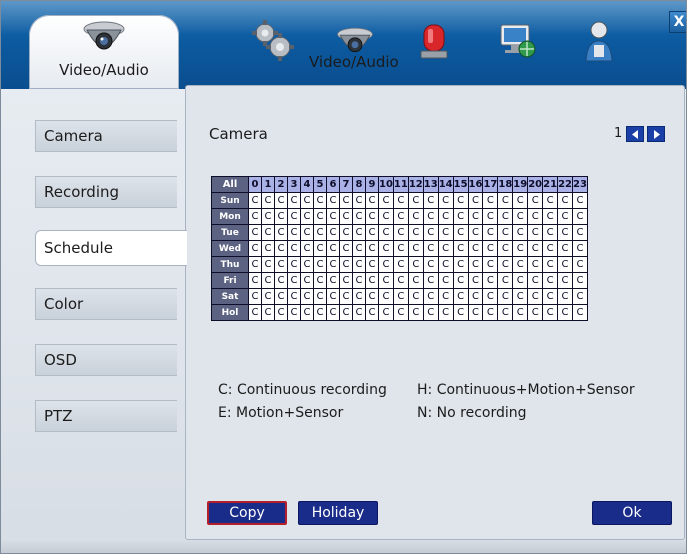 The image size is (687, 554). Describe the element at coordinates (372, 184) in the screenshot. I see `grid-hour-header: 9` at that location.